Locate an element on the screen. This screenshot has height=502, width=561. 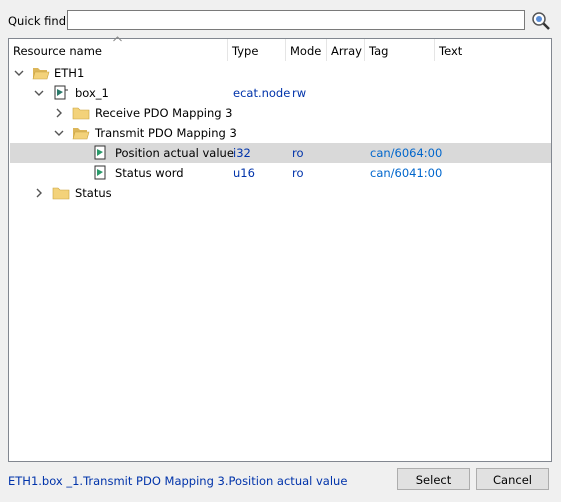
column-label: Type is located at coordinates (245, 51).